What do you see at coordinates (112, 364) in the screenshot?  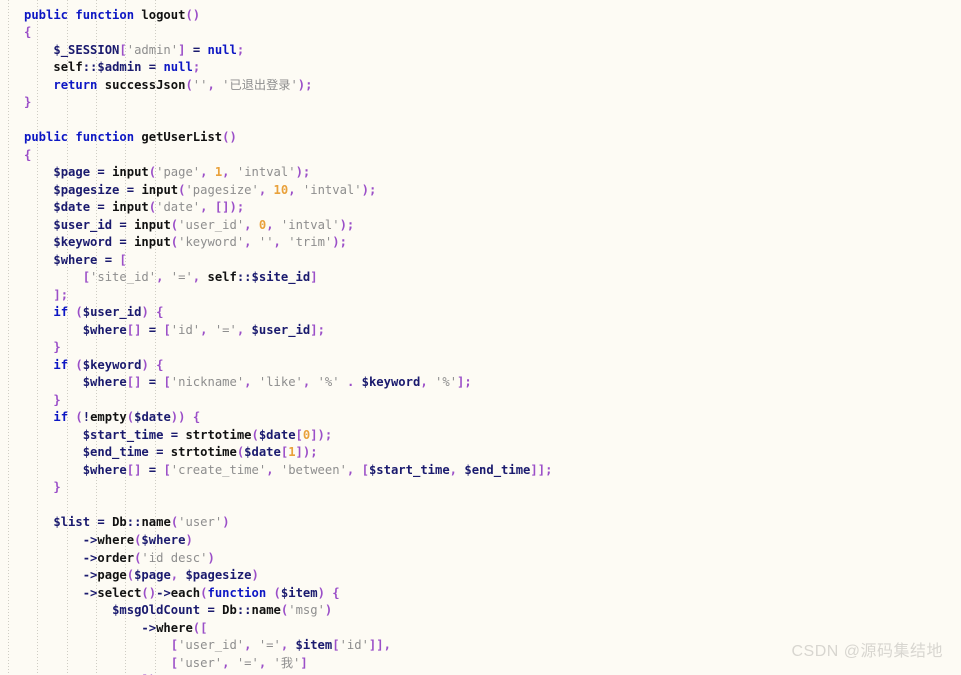 I see `code-token: $keyword` at bounding box center [112, 364].